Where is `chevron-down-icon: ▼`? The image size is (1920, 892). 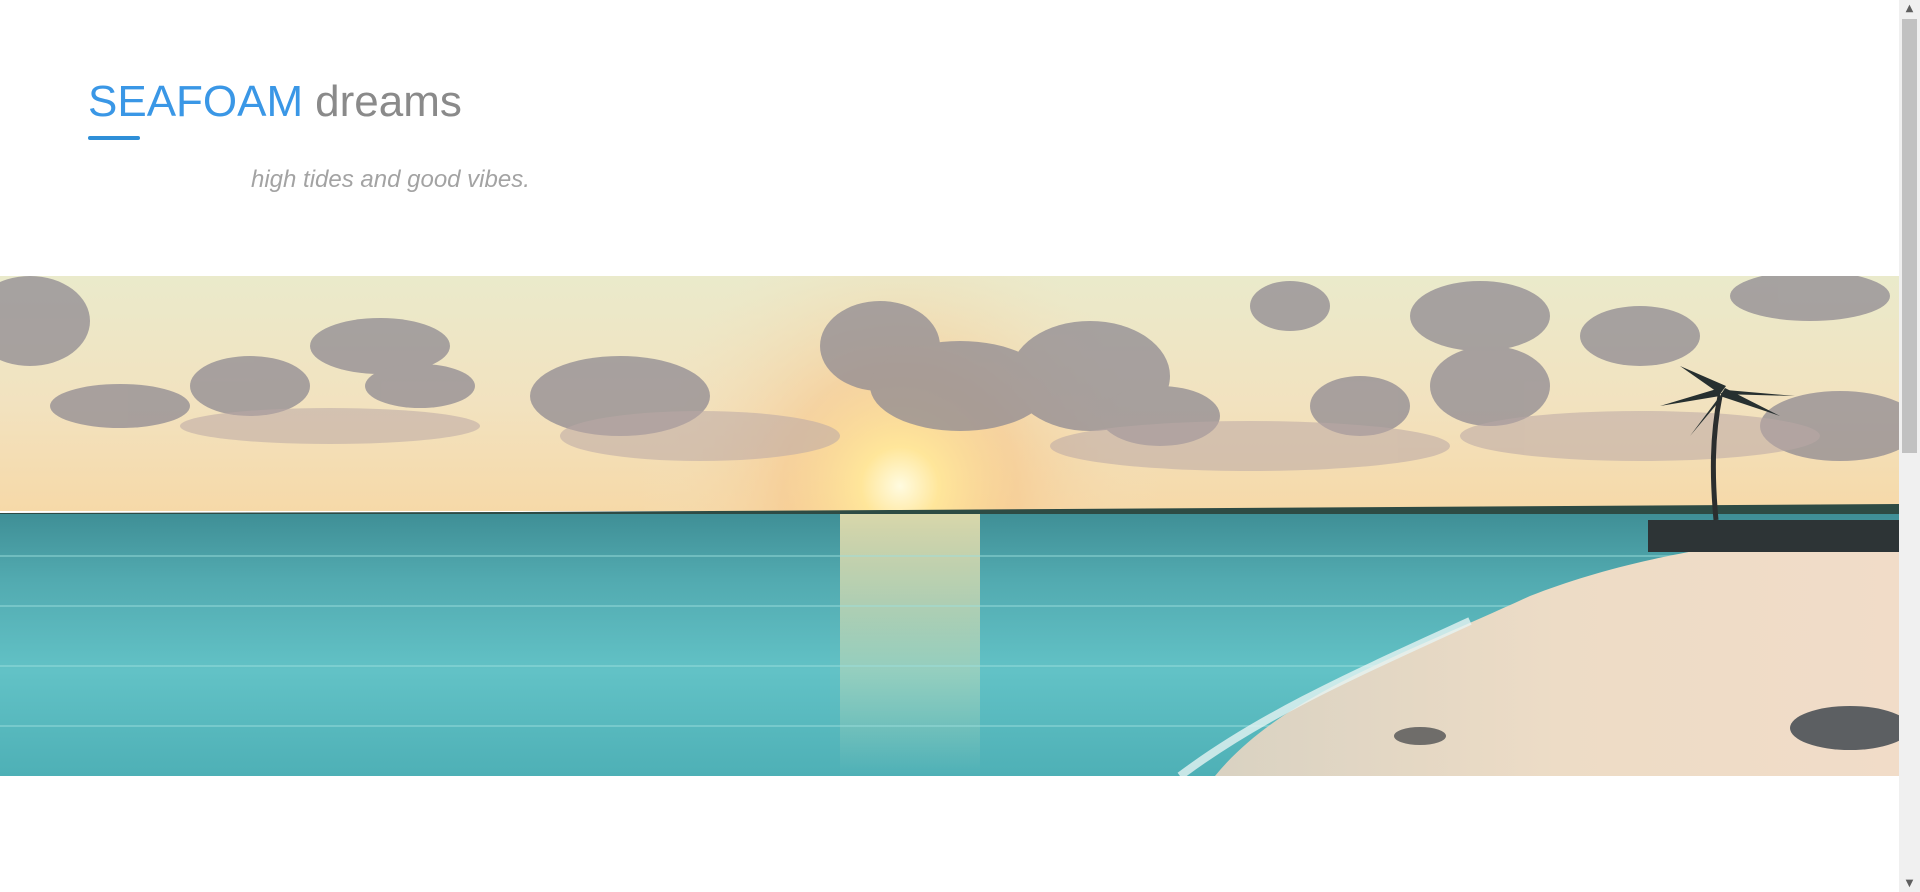
chevron-down-icon: ▼ is located at coordinates (1909, 883).